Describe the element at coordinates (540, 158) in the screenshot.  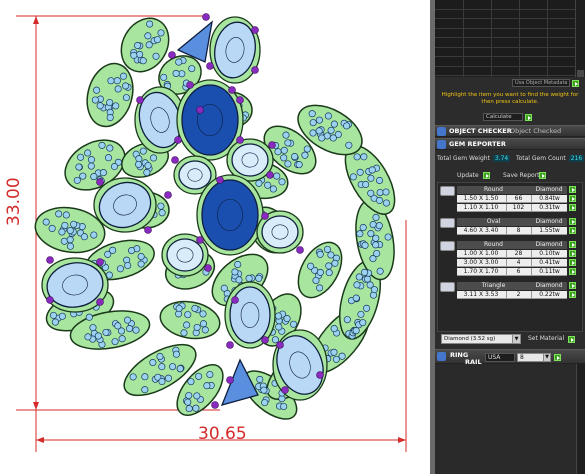
I see `total-gem-count-label: Total Gem Count` at that location.